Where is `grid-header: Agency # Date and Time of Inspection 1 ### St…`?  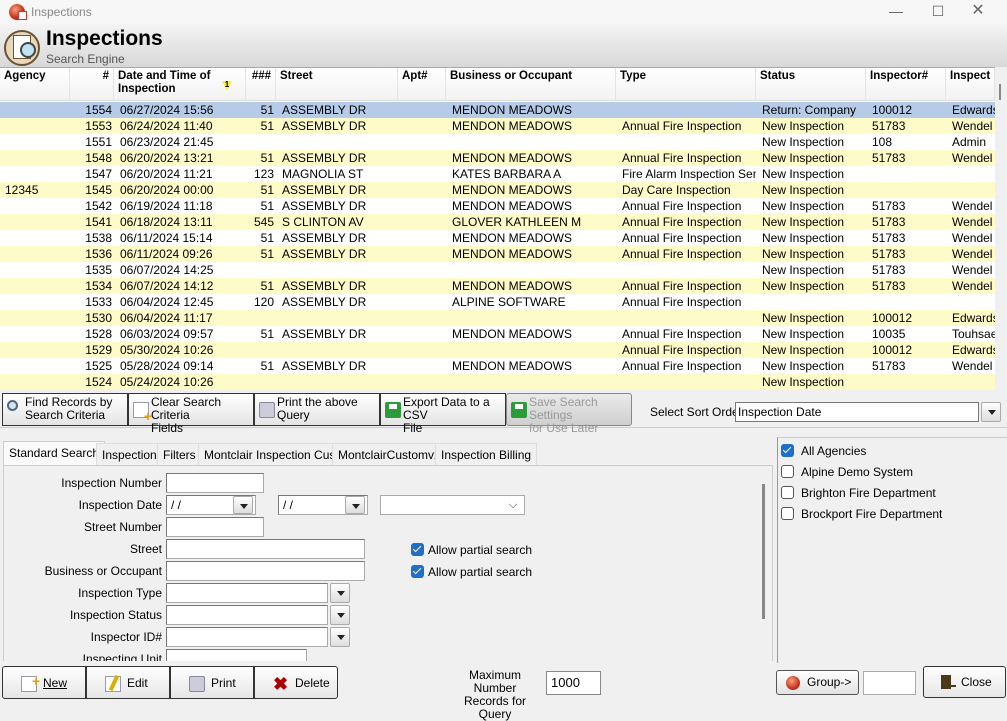 grid-header: Agency # Date and Time of Inspection 1 ### St… is located at coordinates (497, 84).